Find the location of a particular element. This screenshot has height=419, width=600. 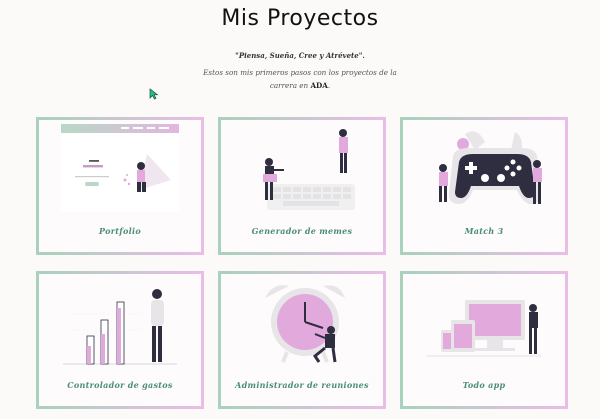

alarm-clock-illustration is located at coordinates (305, 324).